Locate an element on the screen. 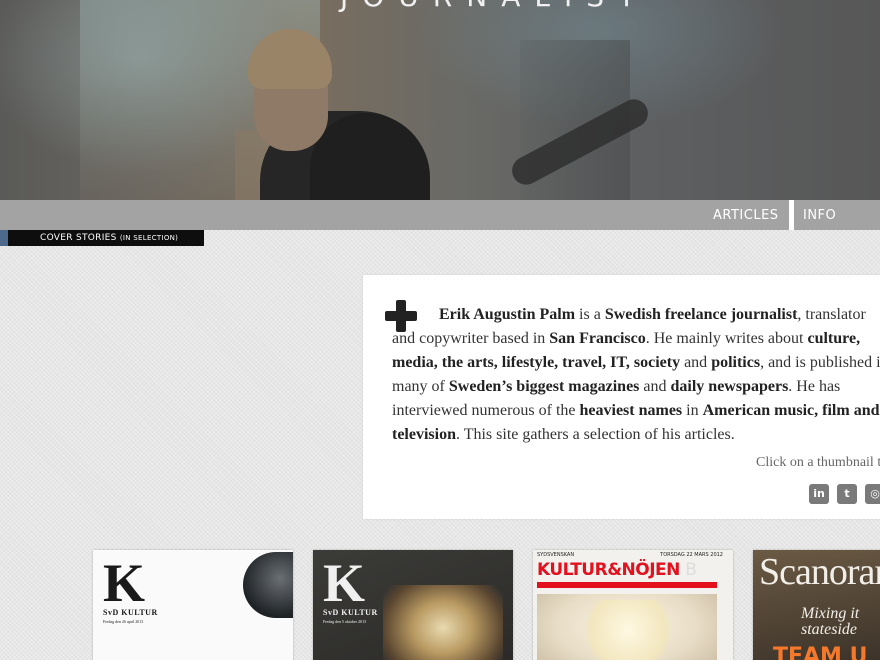  intro-text-6: and is located at coordinates (655, 386).